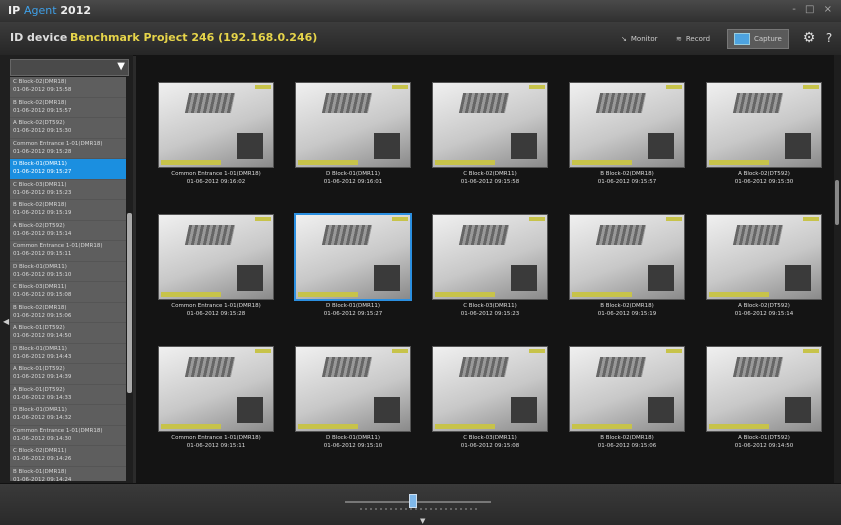 The image size is (841, 525). I want to click on list-item: A Block-01(DT592) 01-06-2012 09:14:39, so click(68, 374).